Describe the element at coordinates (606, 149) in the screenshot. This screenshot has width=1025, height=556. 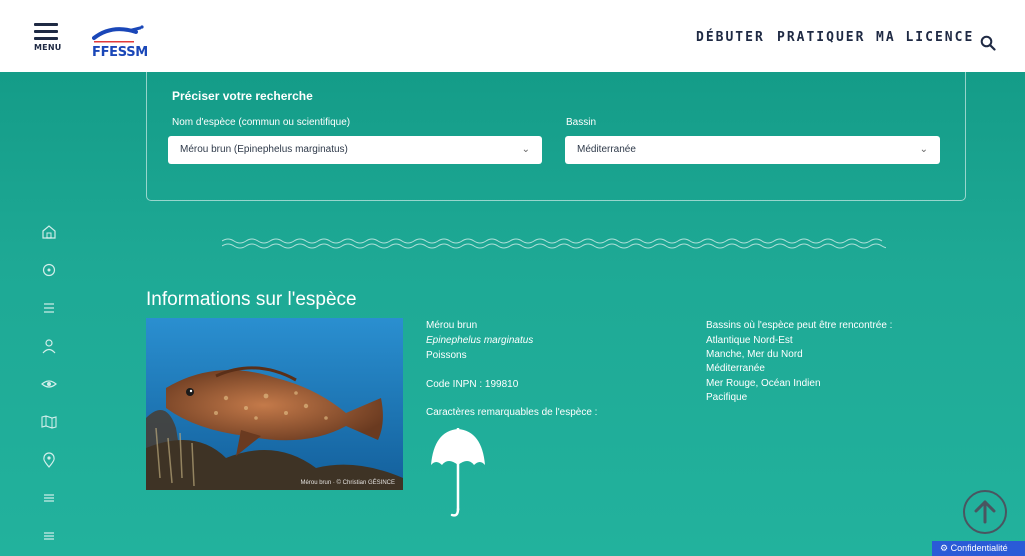
I see `basin-select-value: Méditerranée` at that location.